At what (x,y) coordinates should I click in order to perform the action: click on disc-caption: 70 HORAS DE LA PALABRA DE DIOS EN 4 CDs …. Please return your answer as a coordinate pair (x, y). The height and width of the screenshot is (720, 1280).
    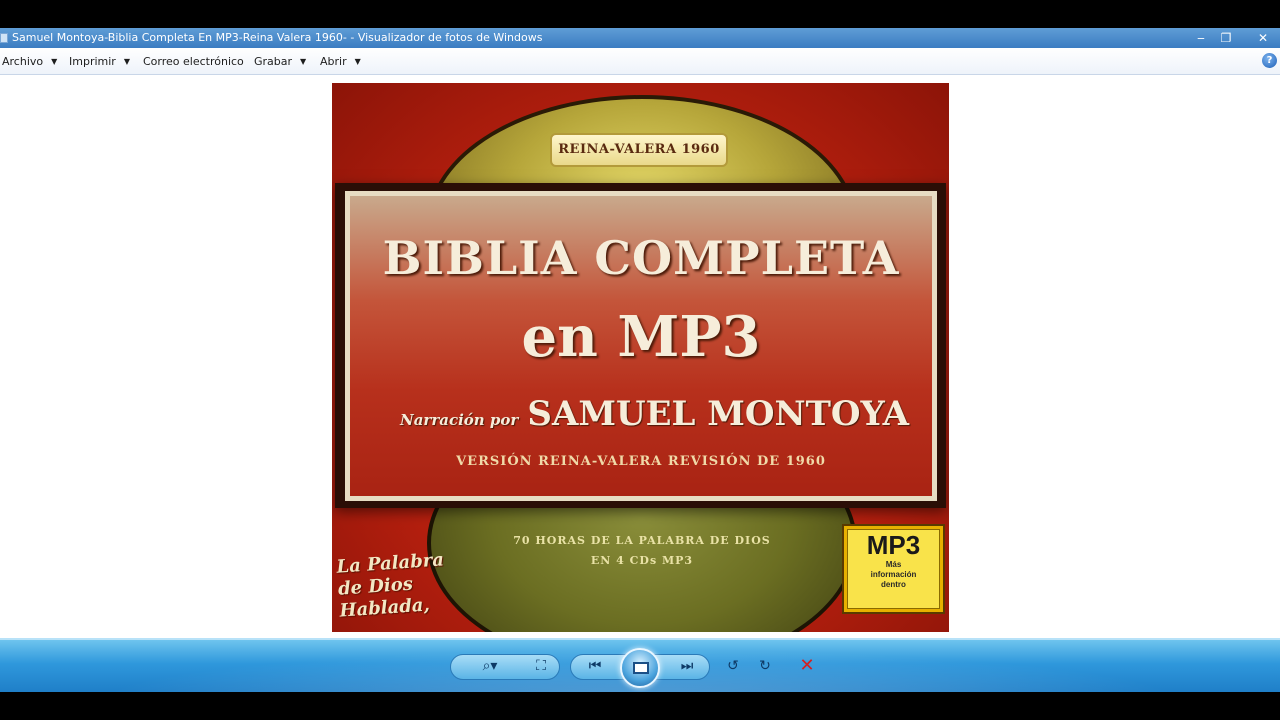
    Looking at the image, I should click on (642, 551).